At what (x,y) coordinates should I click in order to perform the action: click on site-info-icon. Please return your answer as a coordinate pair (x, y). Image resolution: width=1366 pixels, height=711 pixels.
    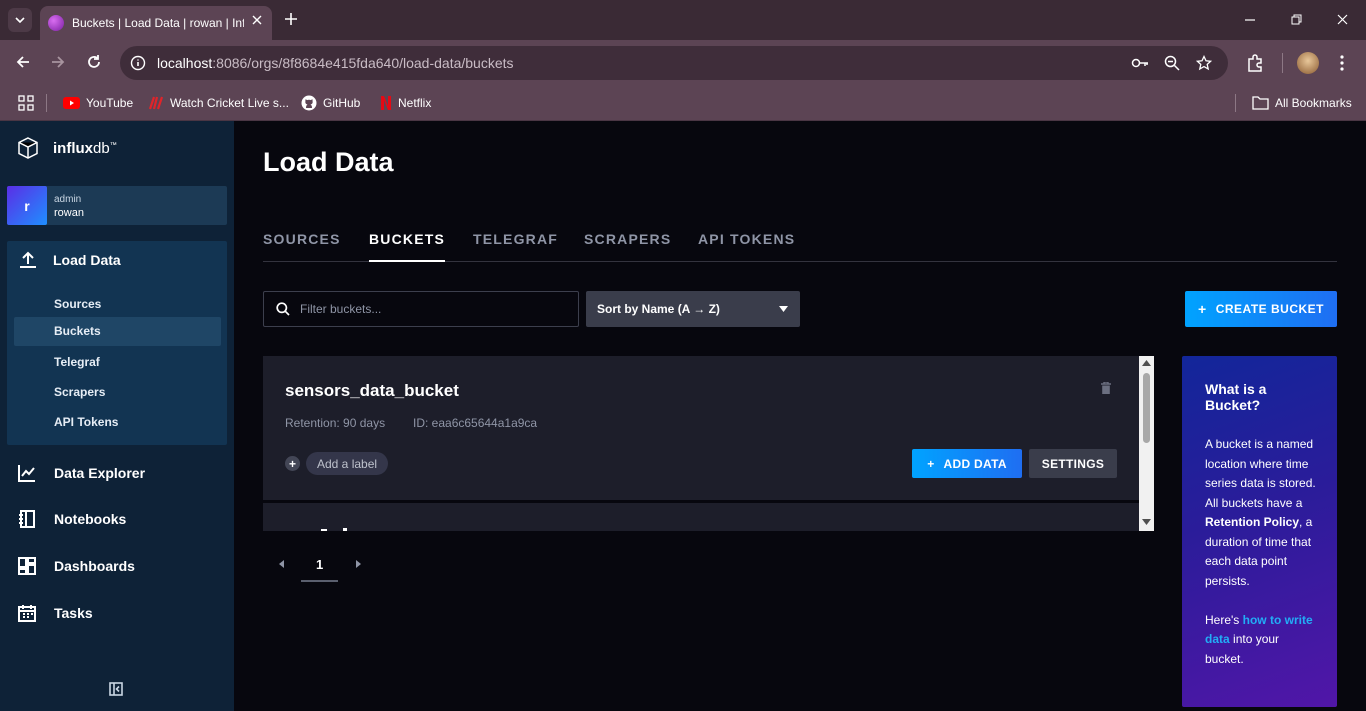
    Looking at the image, I should click on (138, 63).